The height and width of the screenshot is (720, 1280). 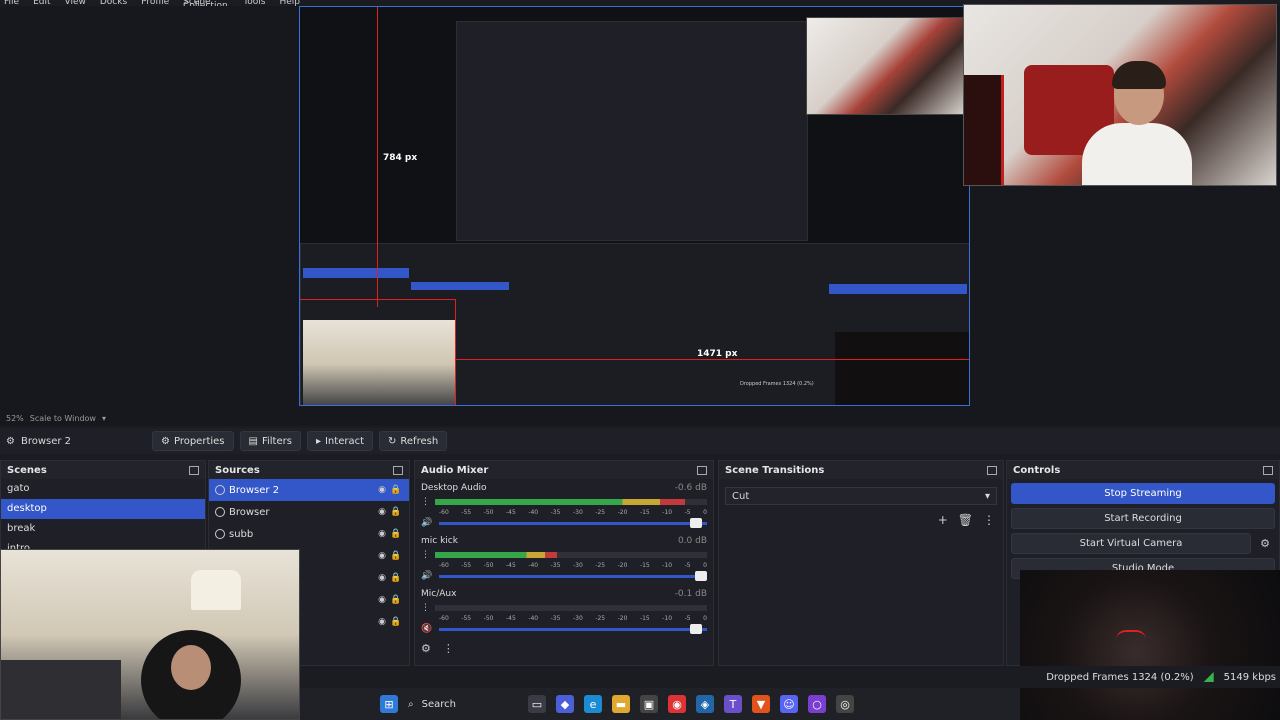 I want to click on refresh-button: ↻ Refresh, so click(x=413, y=441).